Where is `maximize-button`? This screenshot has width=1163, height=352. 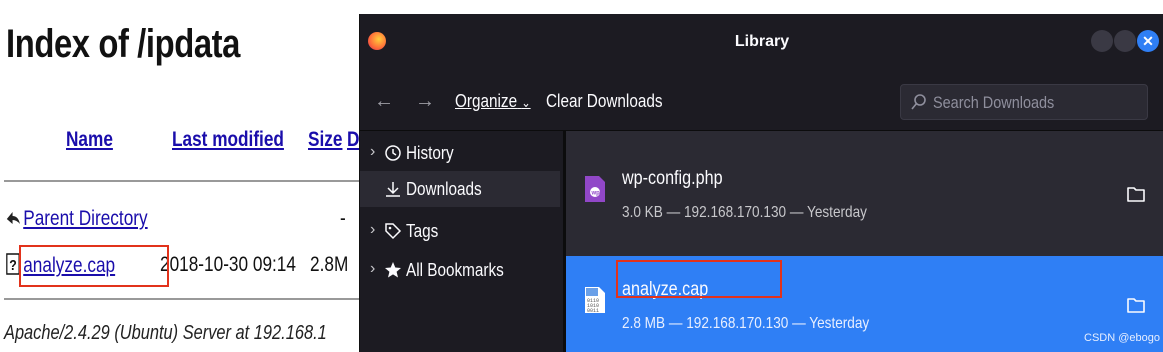 maximize-button is located at coordinates (1125, 41).